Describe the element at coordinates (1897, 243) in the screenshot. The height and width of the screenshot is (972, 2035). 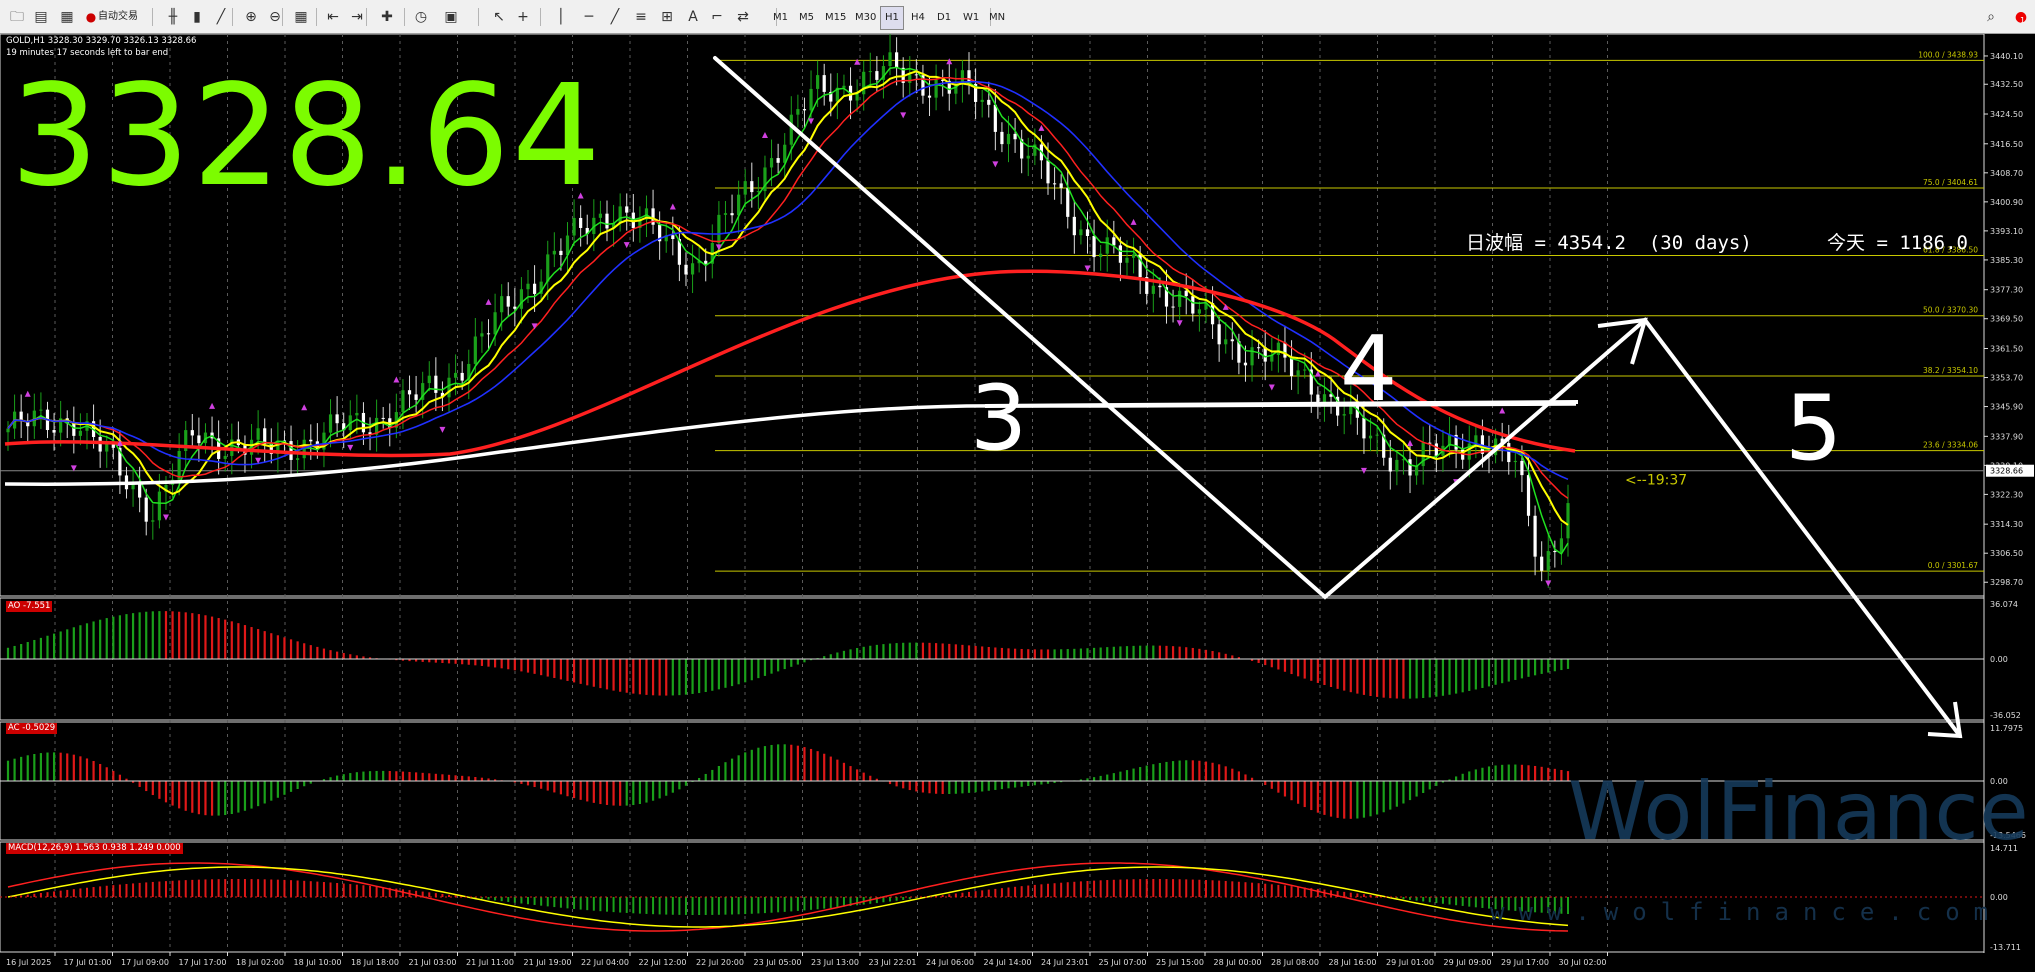
I see `today-range-label: 今天 = 1186.0` at that location.